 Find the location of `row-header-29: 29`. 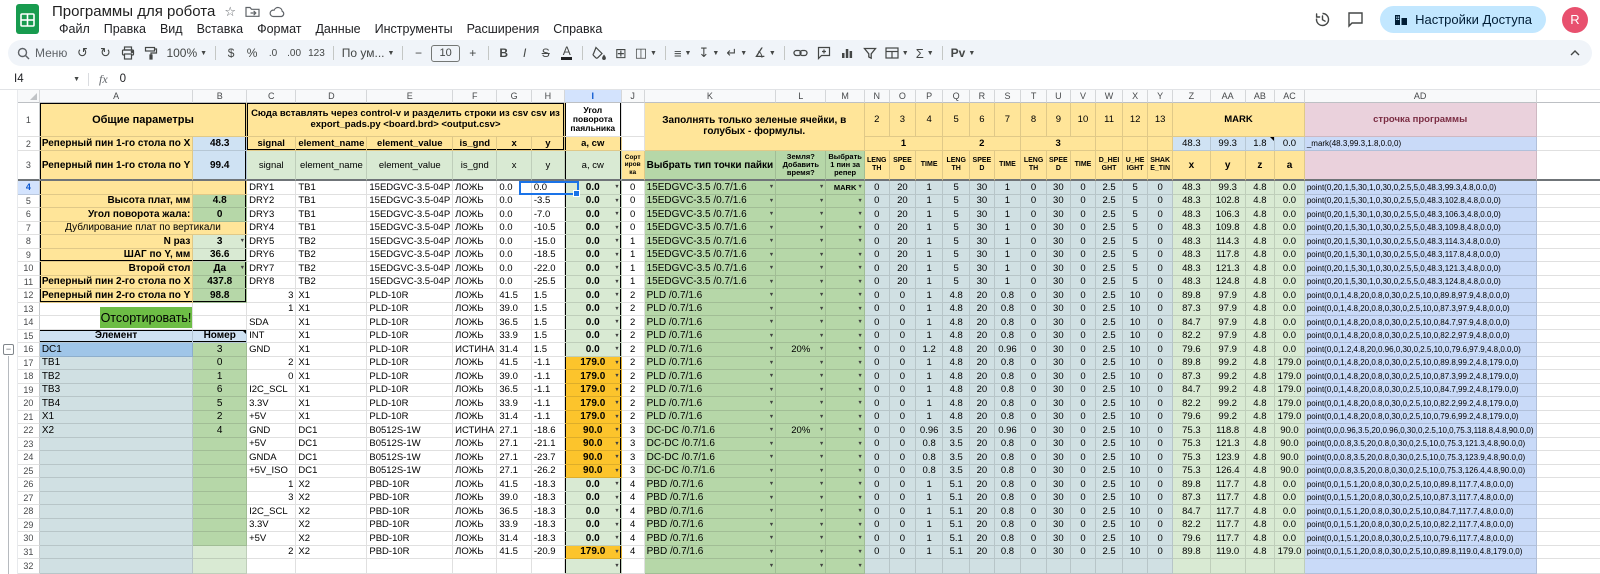

row-header-29: 29 is located at coordinates (29, 525).